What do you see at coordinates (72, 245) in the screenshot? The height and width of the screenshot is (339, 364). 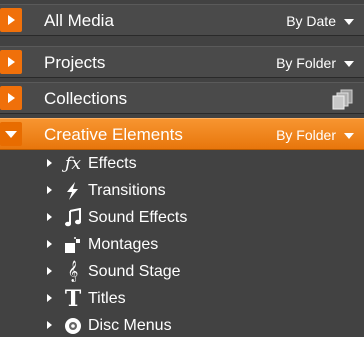 I see `montage-icon` at bounding box center [72, 245].